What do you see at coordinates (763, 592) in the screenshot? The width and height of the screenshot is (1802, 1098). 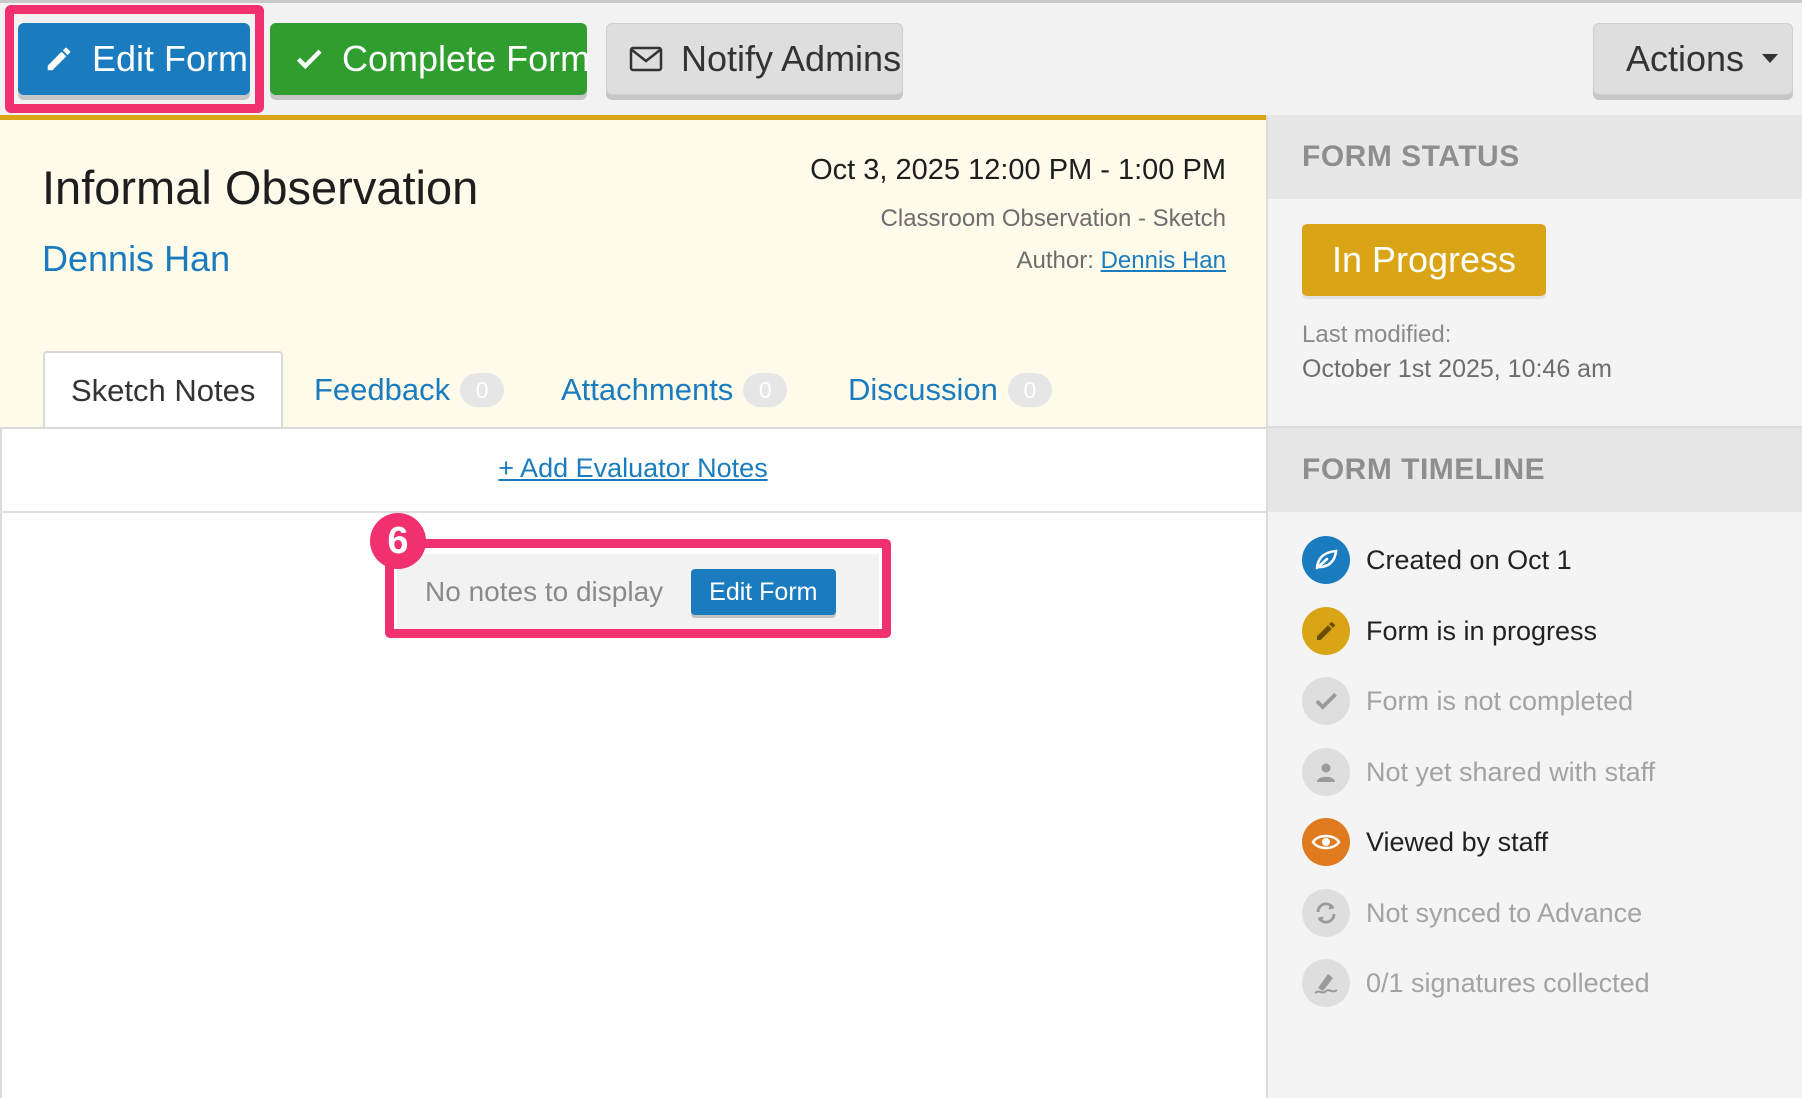 I see `edit-form-inline-button: Edit Form` at bounding box center [763, 592].